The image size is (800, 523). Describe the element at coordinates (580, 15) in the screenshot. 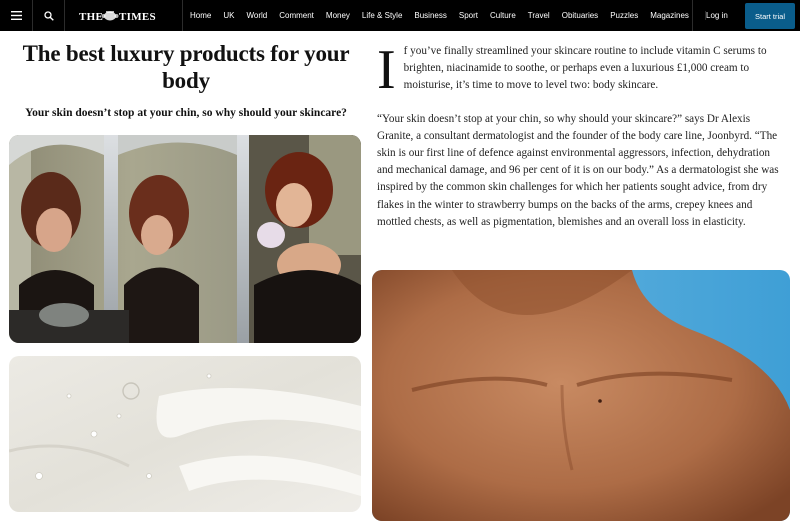

I see `nav-link-obituaries: Obituaries` at that location.